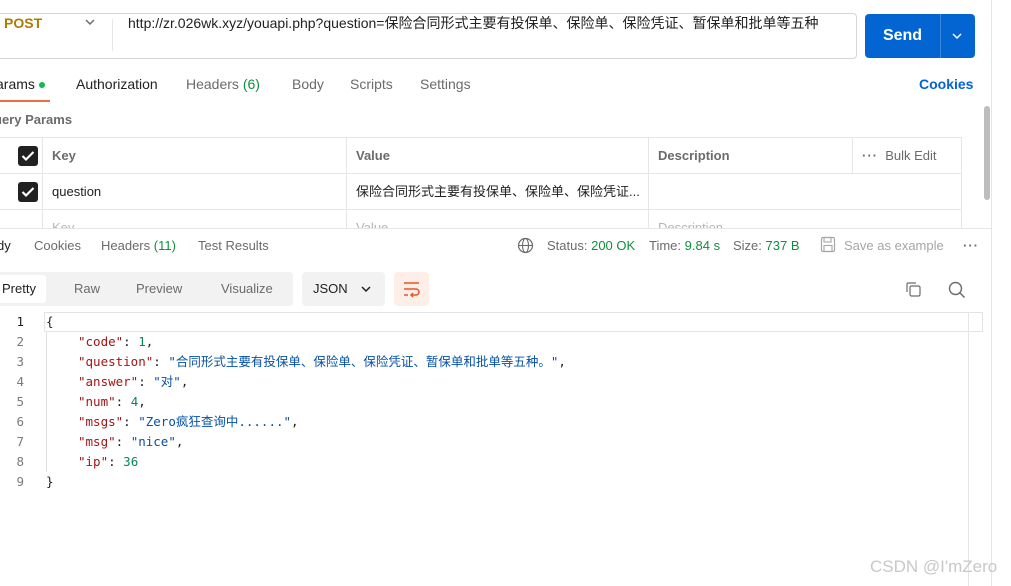 The height and width of the screenshot is (586, 1011). Describe the element at coordinates (971, 245) in the screenshot. I see `more-options-icon: ···` at that location.